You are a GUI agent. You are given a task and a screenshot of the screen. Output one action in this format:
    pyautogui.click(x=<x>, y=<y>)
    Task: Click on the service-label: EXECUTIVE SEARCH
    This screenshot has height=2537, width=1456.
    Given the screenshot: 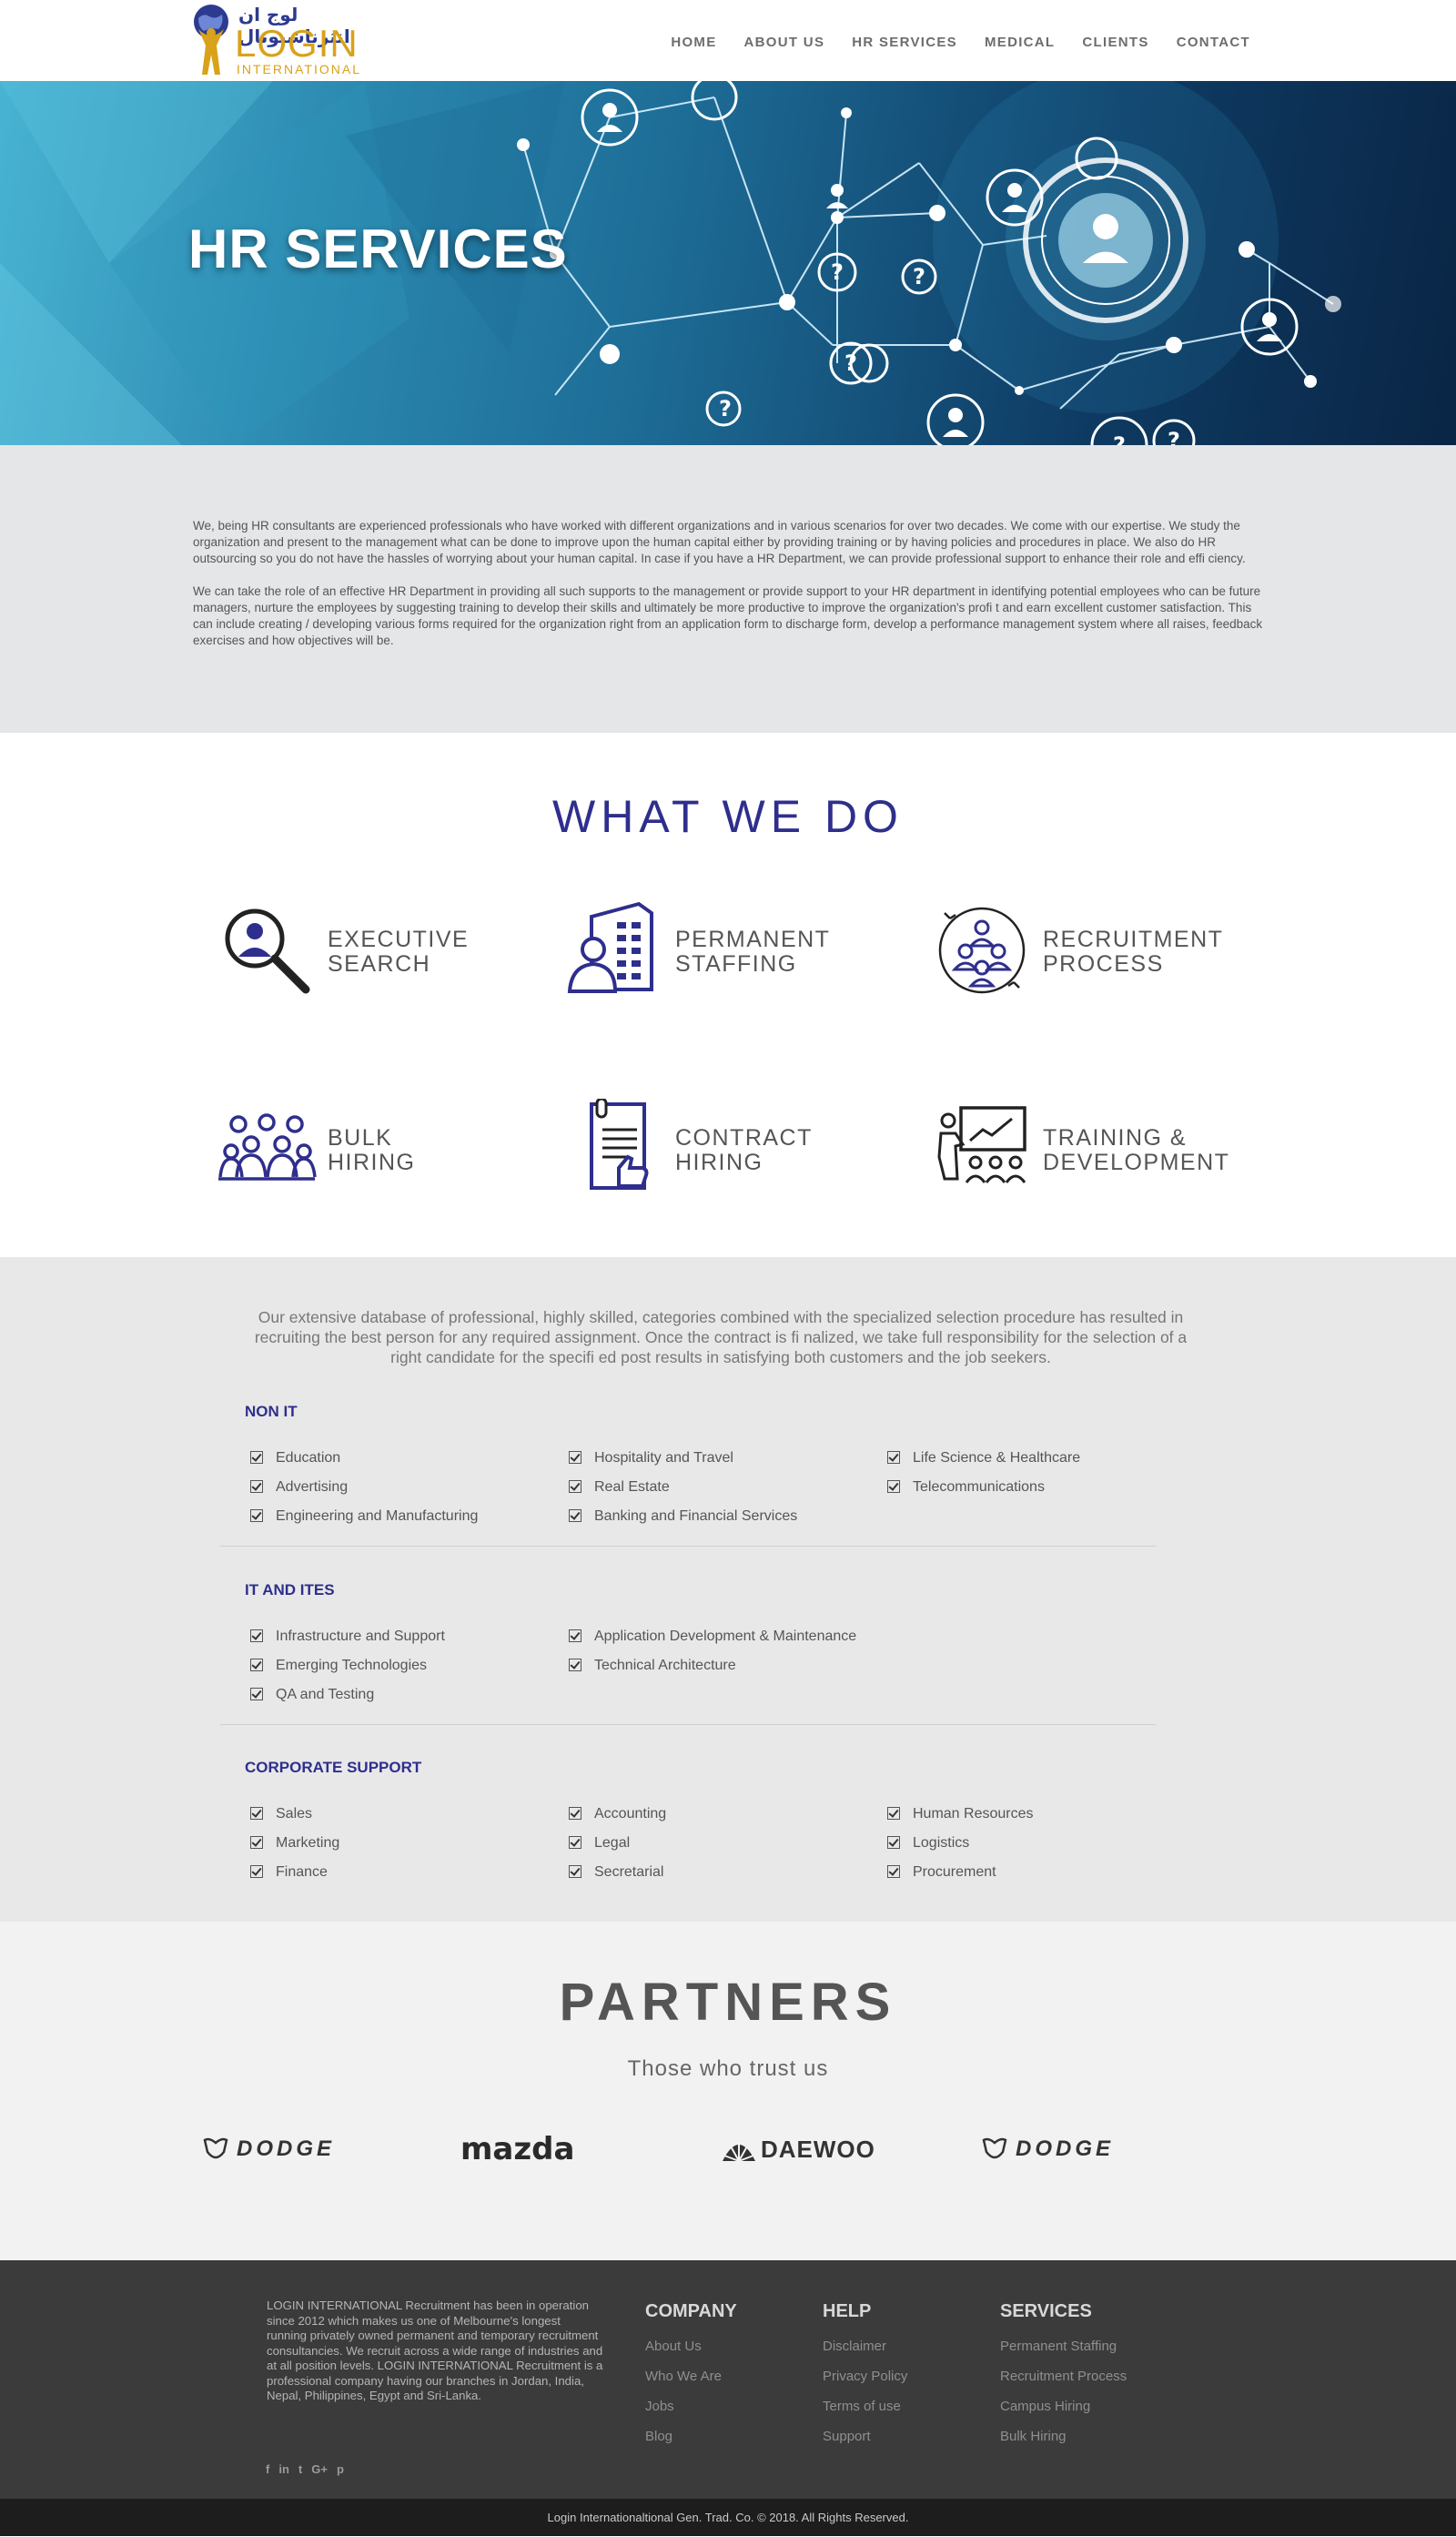 What is the action you would take?
    pyautogui.click(x=399, y=952)
    